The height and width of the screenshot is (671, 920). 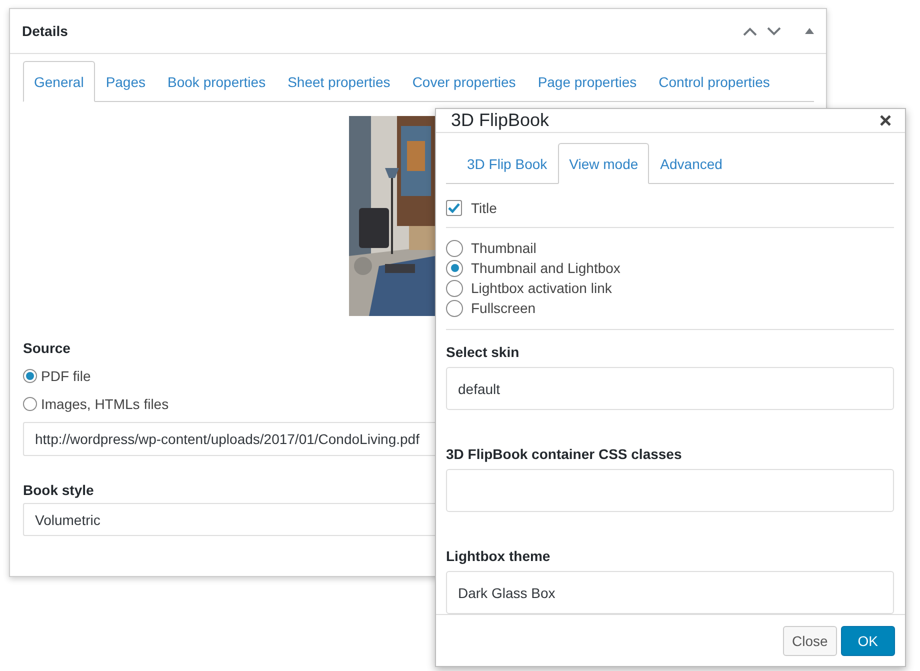 What do you see at coordinates (500, 120) in the screenshot?
I see `dialog-title: 3D FlipBook` at bounding box center [500, 120].